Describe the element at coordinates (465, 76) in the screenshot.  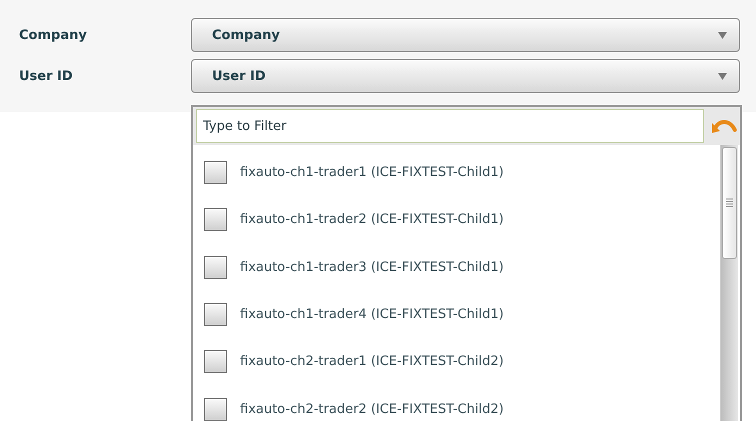
I see `select-dropdown: User ID` at that location.